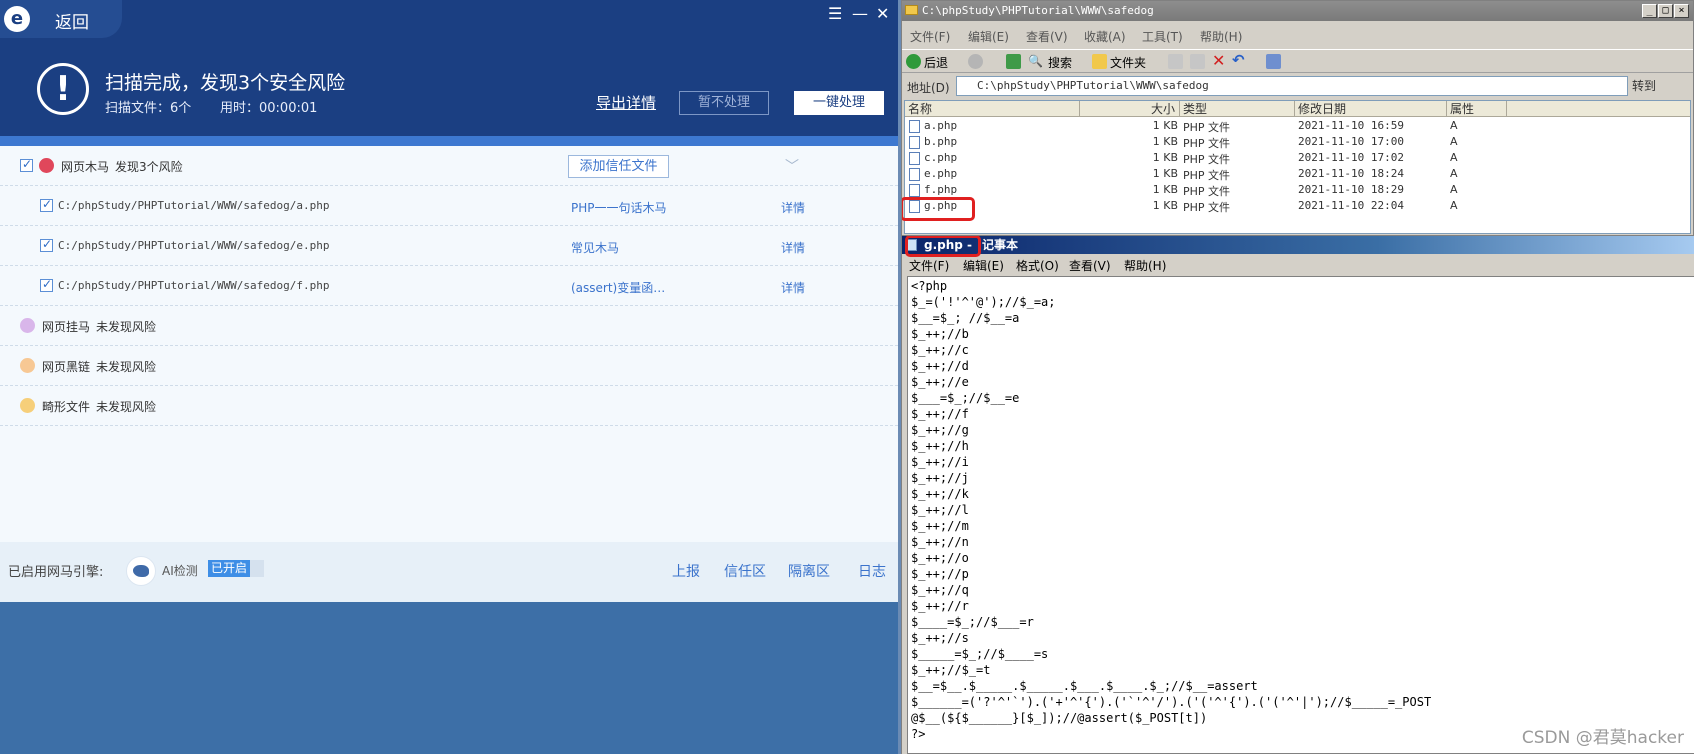  I want to click on file-modified: 2021-11-10 22:04, so click(1351, 205).